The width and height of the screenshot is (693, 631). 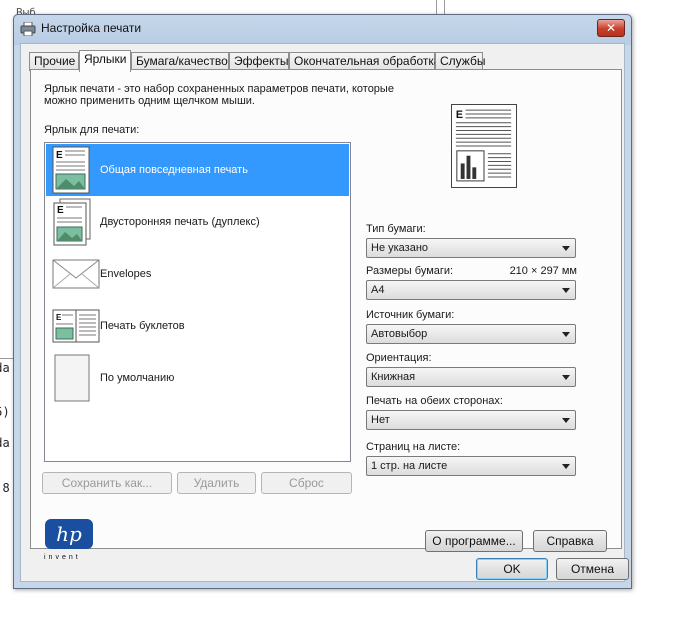 I want to click on background-text: 2)8, so click(x=5, y=488).